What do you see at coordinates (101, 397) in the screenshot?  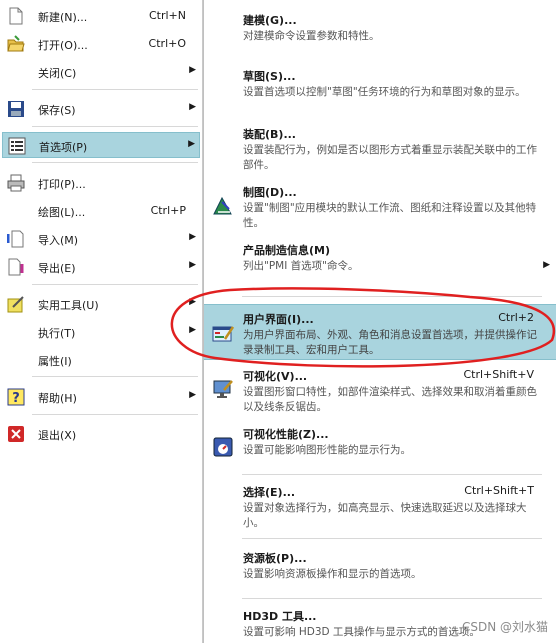 I see `menu-item-help: ? 帮助(H) ▶` at bounding box center [101, 397].